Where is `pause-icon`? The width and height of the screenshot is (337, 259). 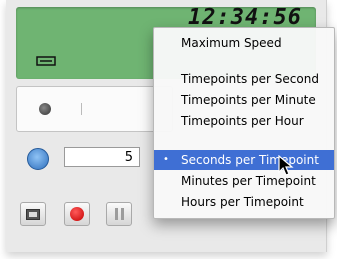 pause-icon is located at coordinates (116, 214).